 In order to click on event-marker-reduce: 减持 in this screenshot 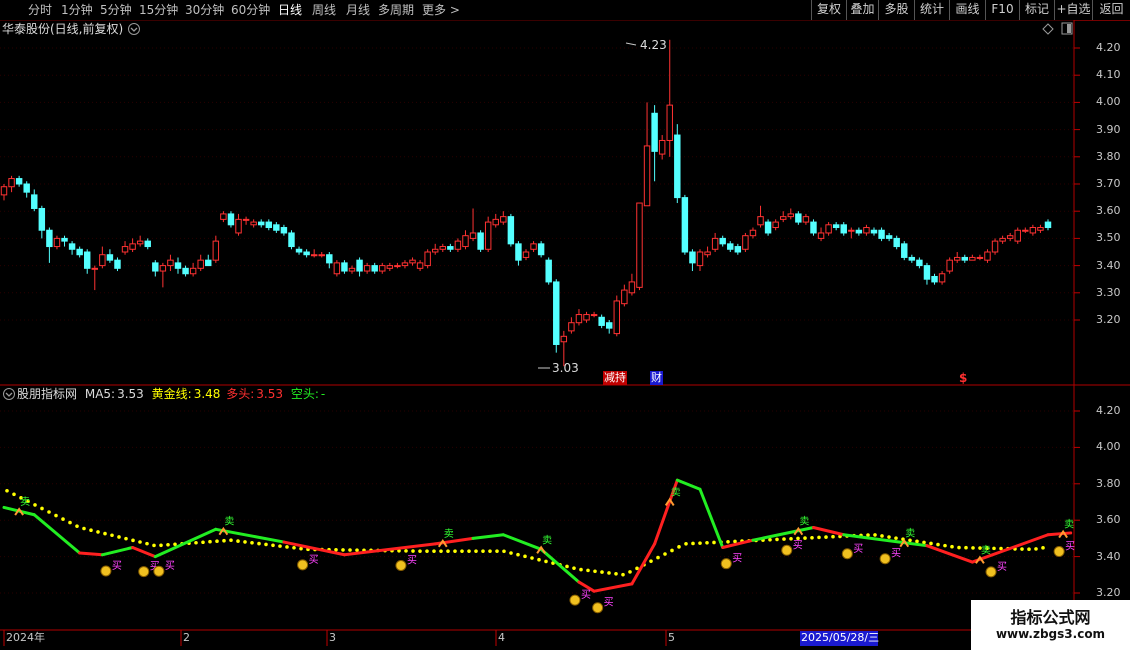, I will do `click(615, 378)`.